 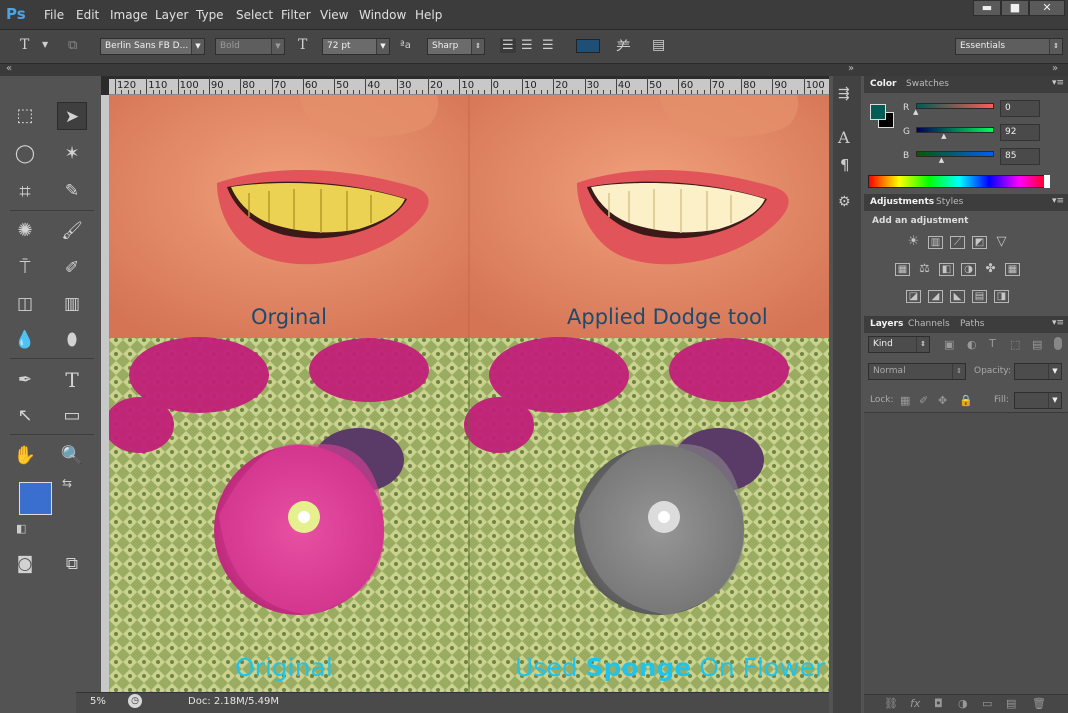 What do you see at coordinates (844, 137) in the screenshot?
I see `character-icon: A` at bounding box center [844, 137].